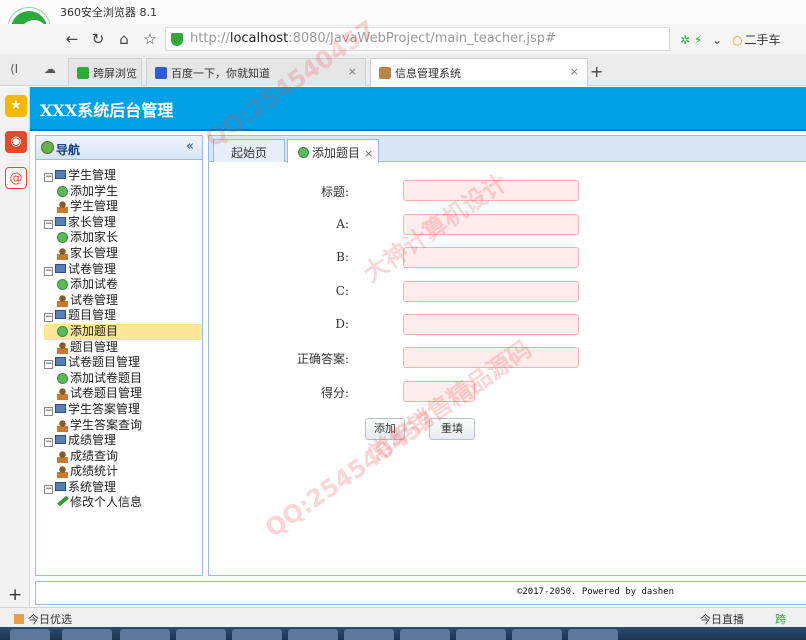  What do you see at coordinates (685, 40) in the screenshot?
I see `gear-icon: ✲` at bounding box center [685, 40].